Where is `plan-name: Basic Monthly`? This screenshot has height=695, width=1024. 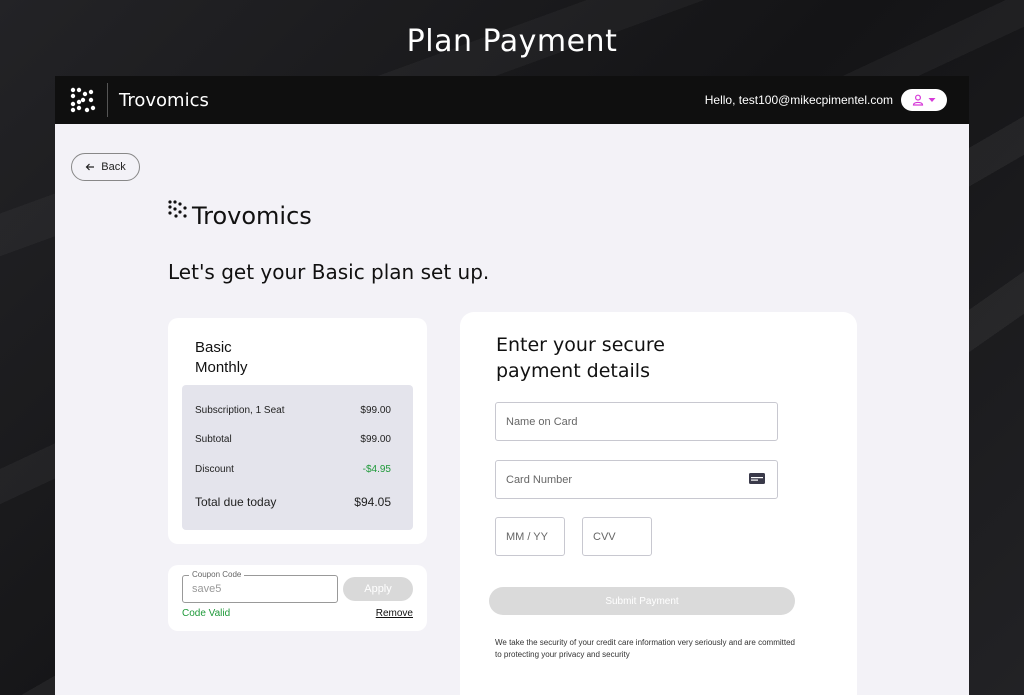
plan-name: Basic Monthly is located at coordinates (221, 358).